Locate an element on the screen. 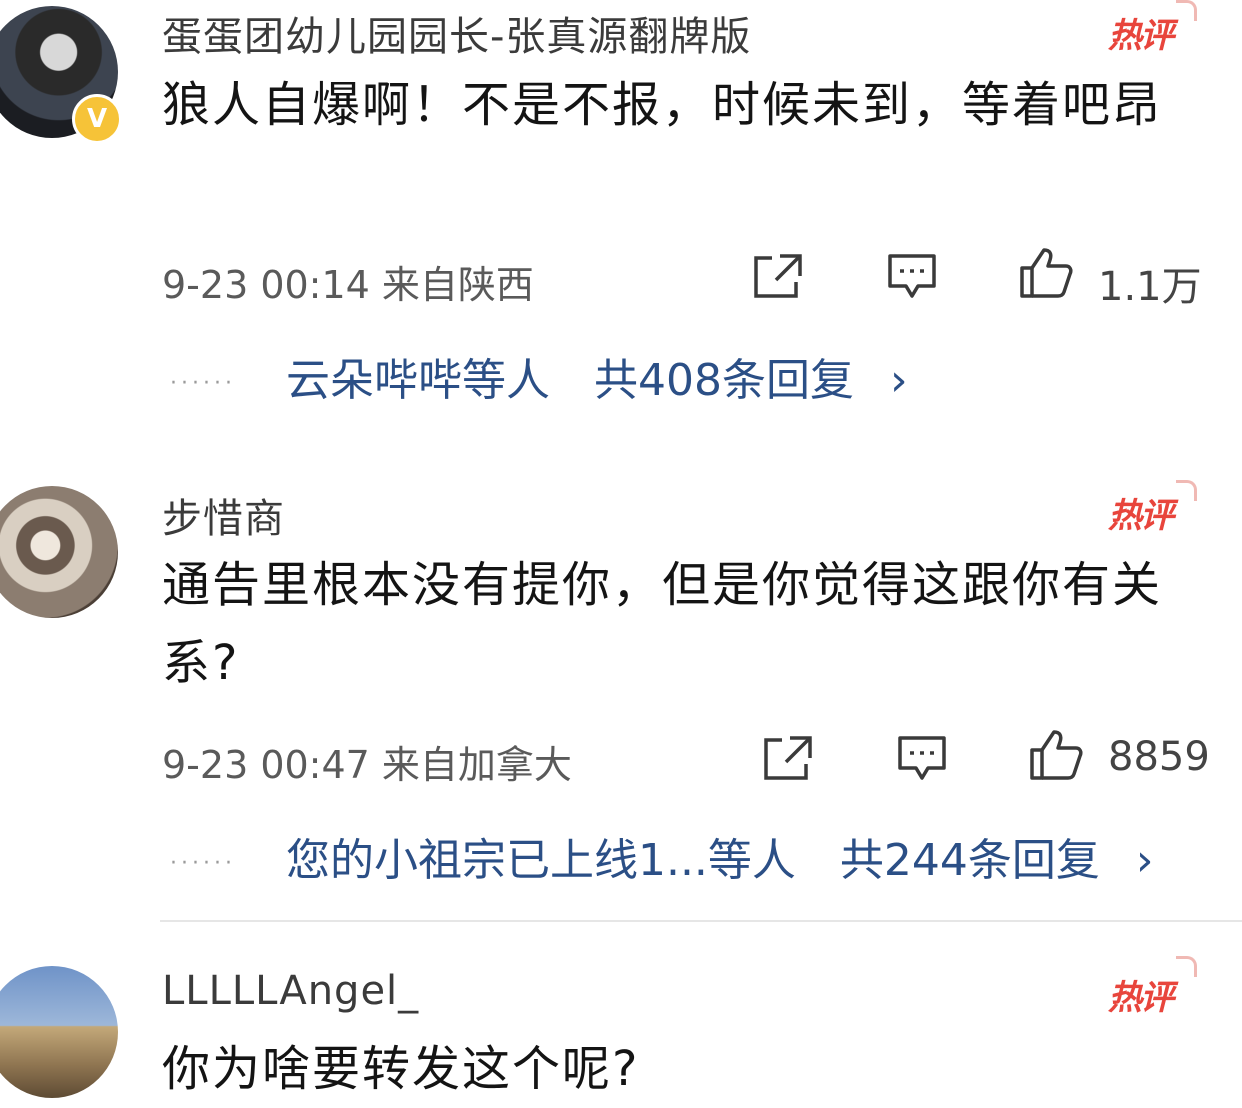 This screenshot has width=1242, height=1108. replies-link: ······ 您的小祖宗已上线1...等人 共244条回复 › is located at coordinates (662, 856).